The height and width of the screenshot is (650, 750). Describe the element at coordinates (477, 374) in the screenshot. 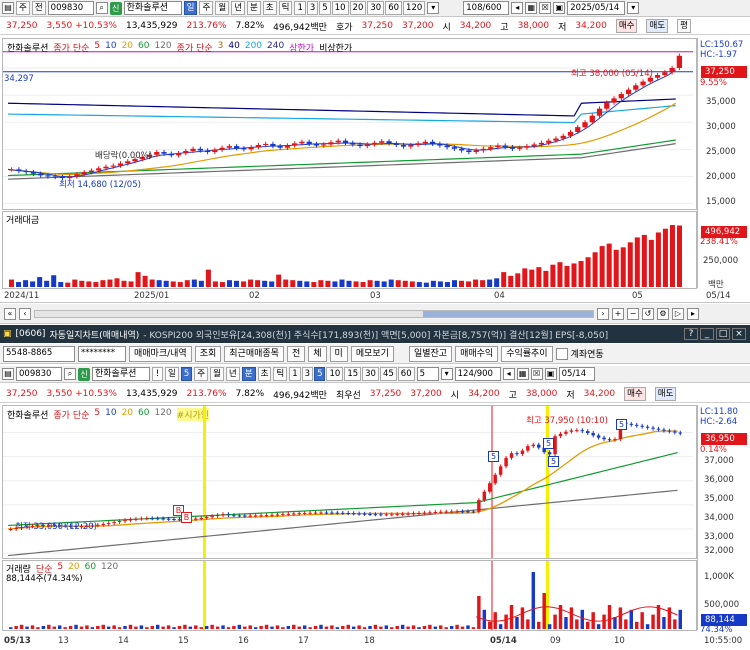

I see `count-field: 124/900` at that location.